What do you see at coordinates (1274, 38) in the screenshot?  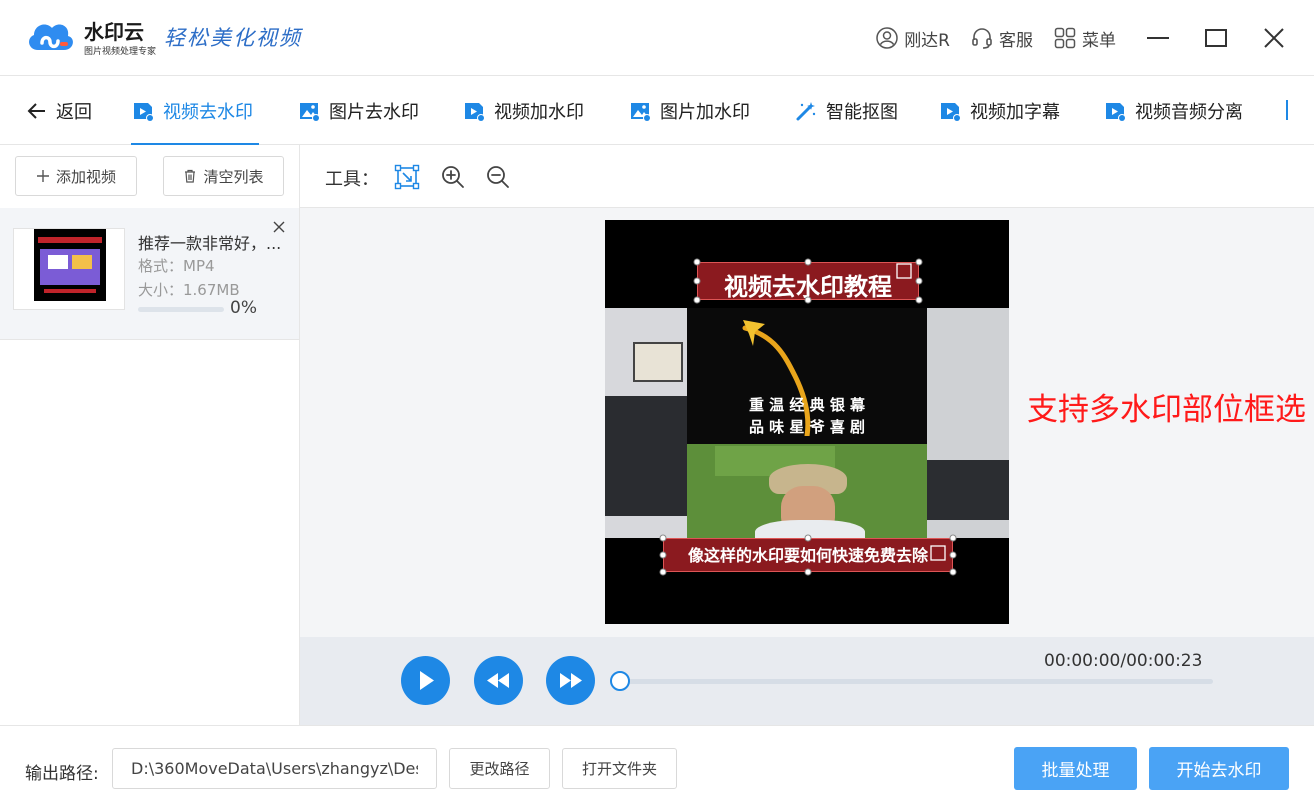 I see `close-icon` at bounding box center [1274, 38].